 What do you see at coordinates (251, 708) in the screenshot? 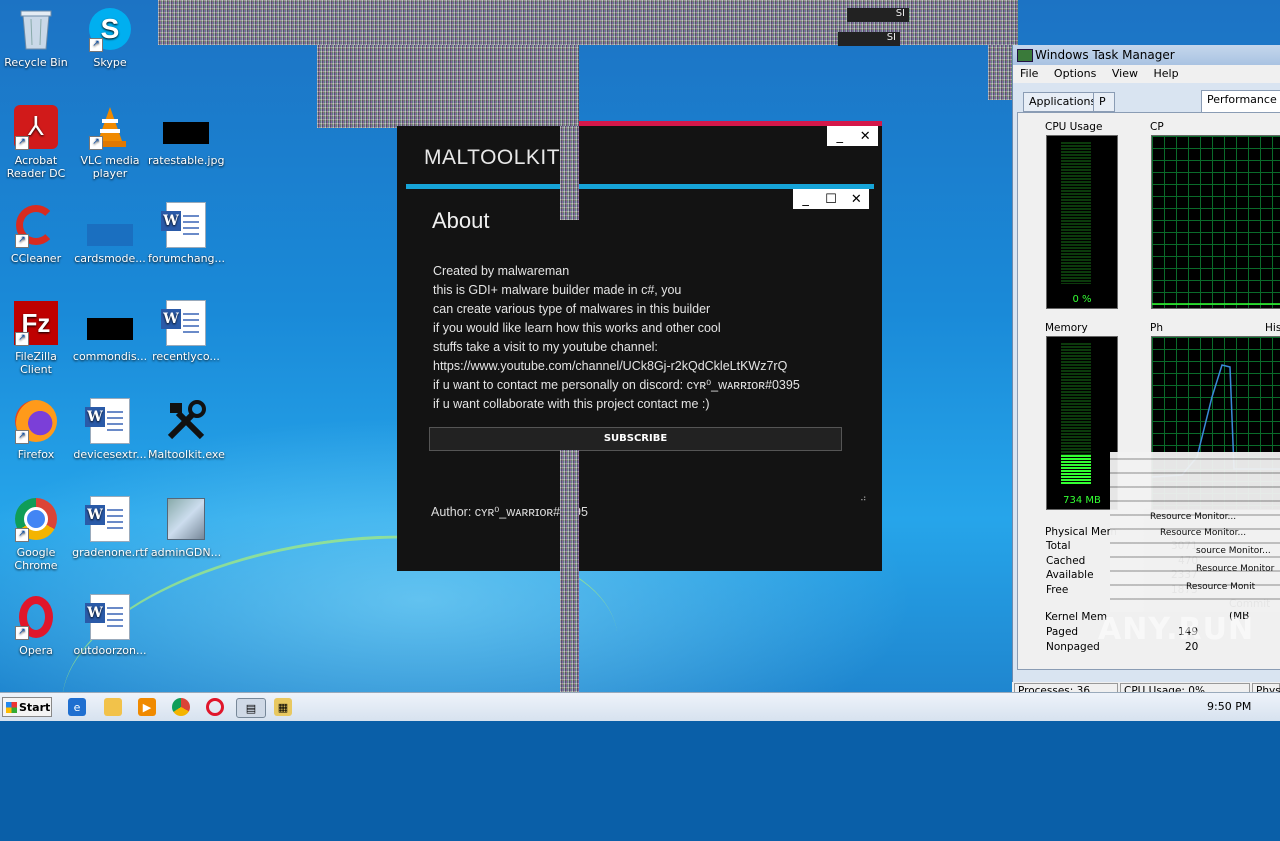
I see `task-manager-taskbar-icon: ▤` at bounding box center [251, 708].